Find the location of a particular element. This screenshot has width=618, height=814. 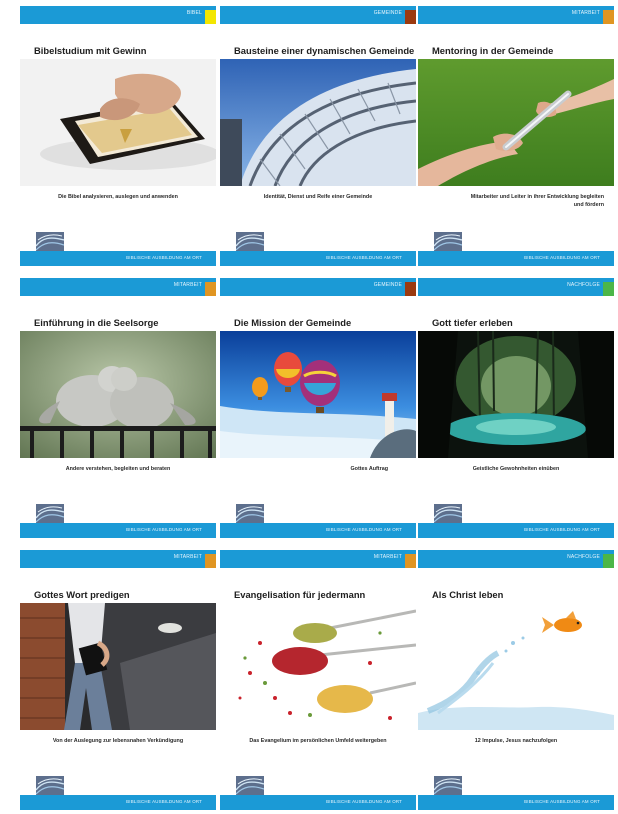

preacher-photo is located at coordinates (118, 666).